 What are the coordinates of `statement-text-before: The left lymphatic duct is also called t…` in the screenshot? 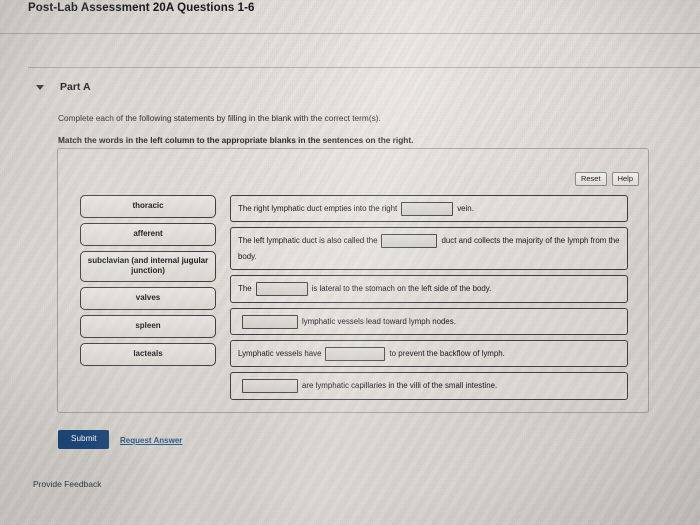 It's located at (308, 241).